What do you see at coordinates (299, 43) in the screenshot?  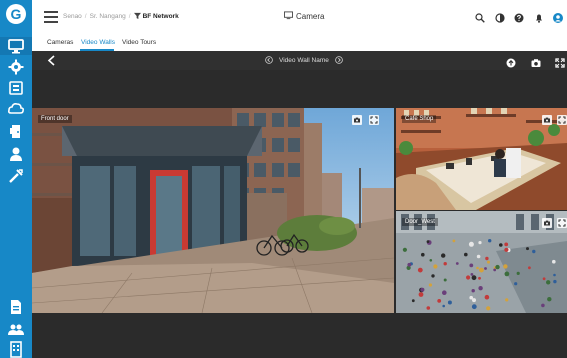 I see `tab-bar: Cameras Video Walls Video Tours` at bounding box center [299, 43].